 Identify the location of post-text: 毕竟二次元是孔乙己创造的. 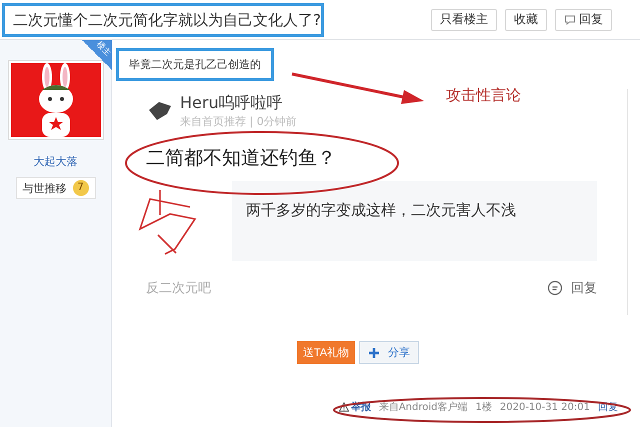
(195, 64).